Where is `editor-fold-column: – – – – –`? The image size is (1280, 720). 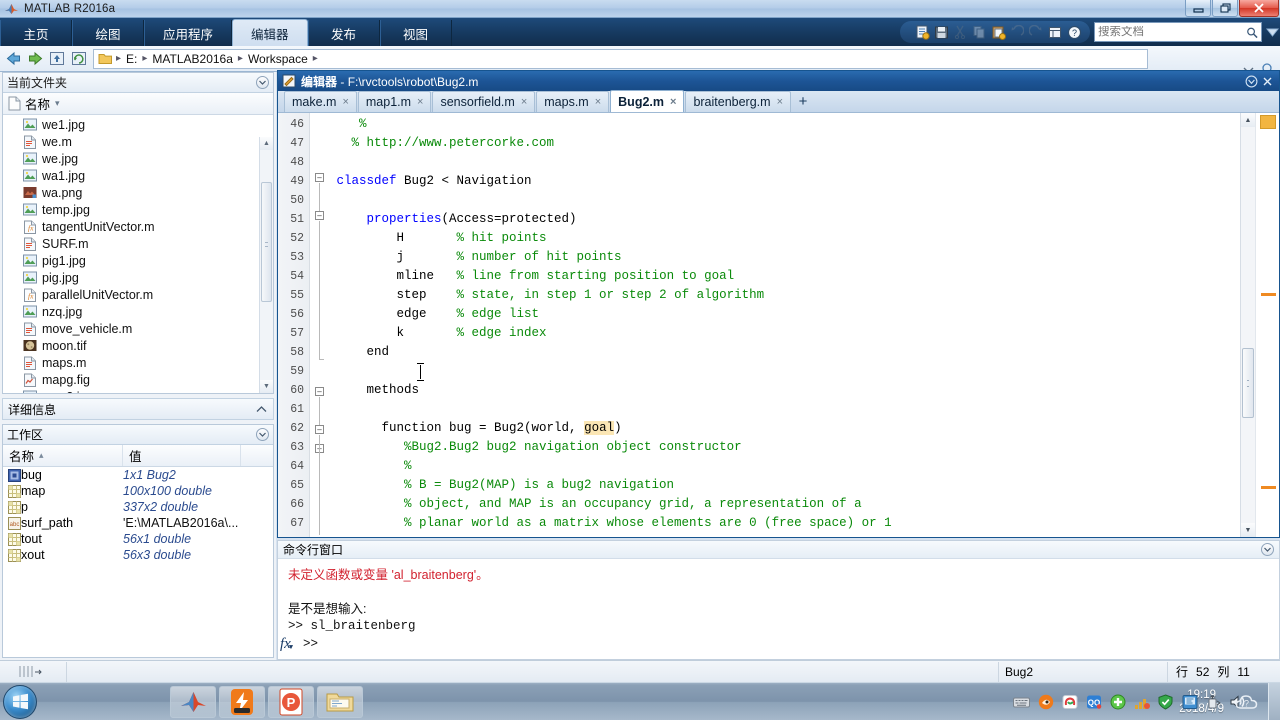 editor-fold-column: – – – – – is located at coordinates (320, 325).